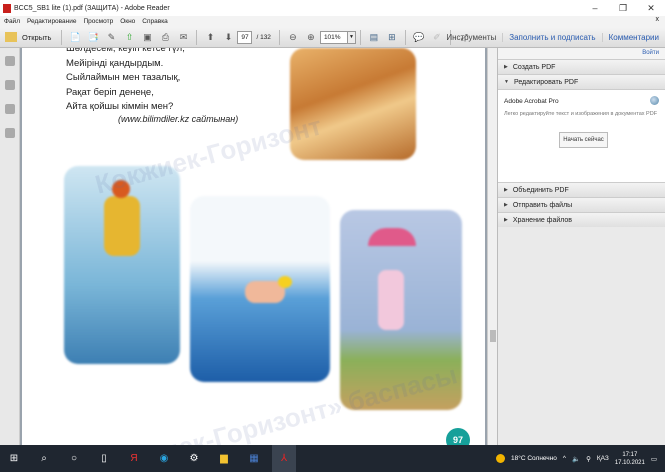 The width and height of the screenshot is (665, 472). What do you see at coordinates (155, 21) in the screenshot?
I see `menu-help: Справка` at bounding box center [155, 21].